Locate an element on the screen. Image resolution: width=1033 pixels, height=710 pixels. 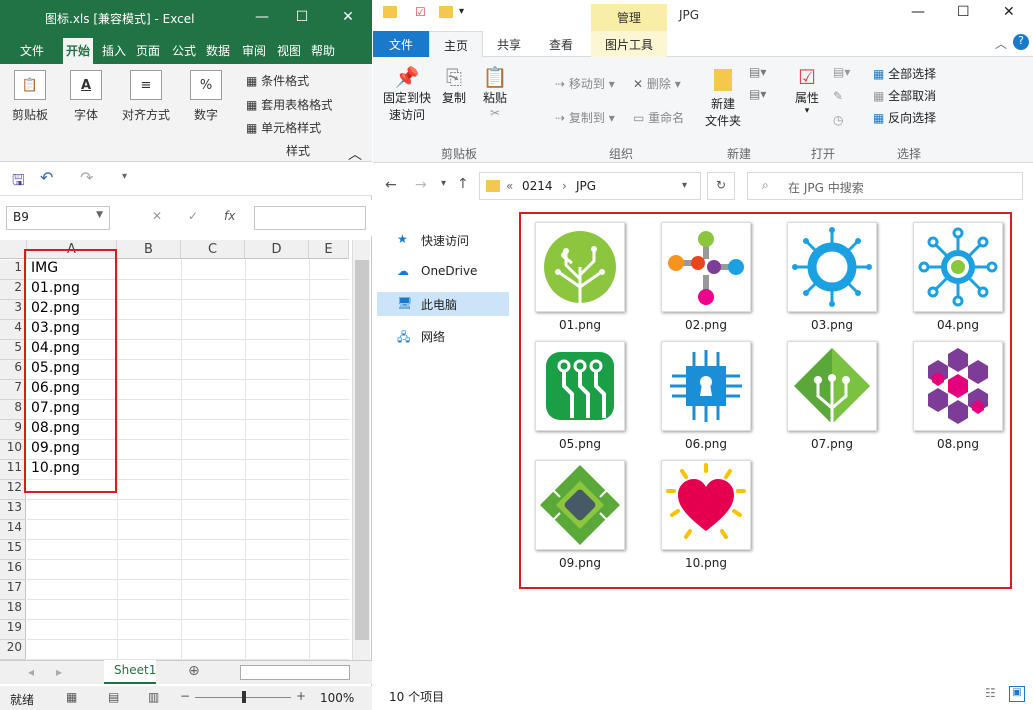
horizontal-scrollbar is located at coordinates (295, 672).